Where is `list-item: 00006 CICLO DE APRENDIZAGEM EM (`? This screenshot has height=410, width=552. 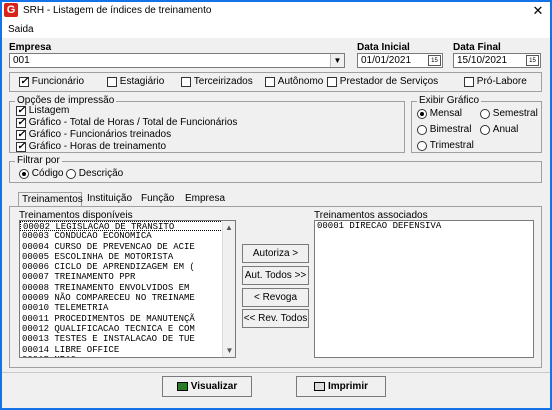 list-item: 00006 CICLO DE APRENDIZAGEM EM ( is located at coordinates (127, 267).